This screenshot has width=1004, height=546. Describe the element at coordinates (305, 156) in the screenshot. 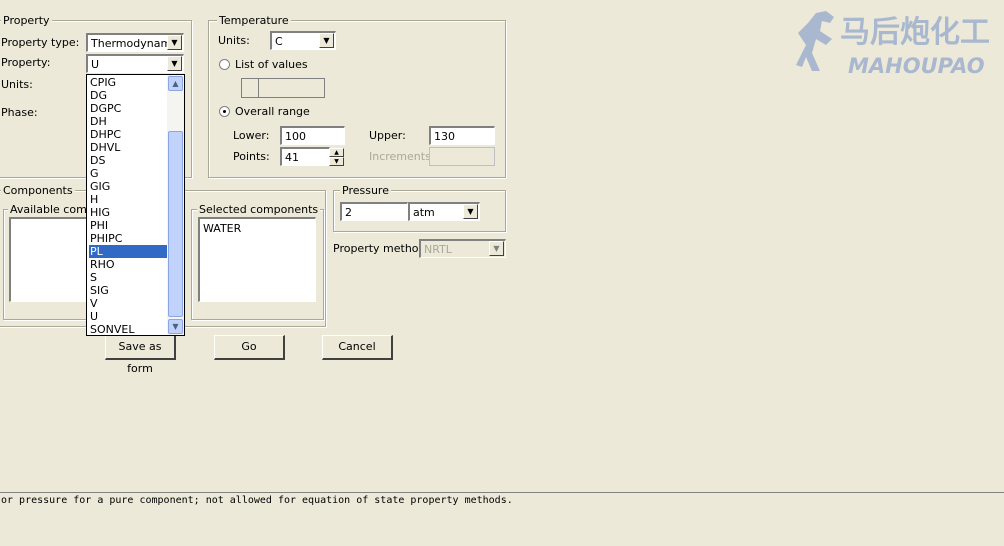

I see `points-input: 41` at that location.